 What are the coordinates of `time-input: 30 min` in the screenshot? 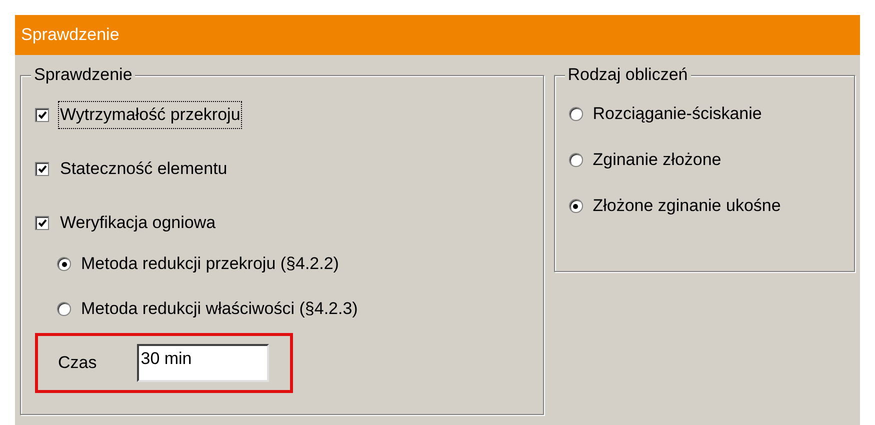 It's located at (202, 363).